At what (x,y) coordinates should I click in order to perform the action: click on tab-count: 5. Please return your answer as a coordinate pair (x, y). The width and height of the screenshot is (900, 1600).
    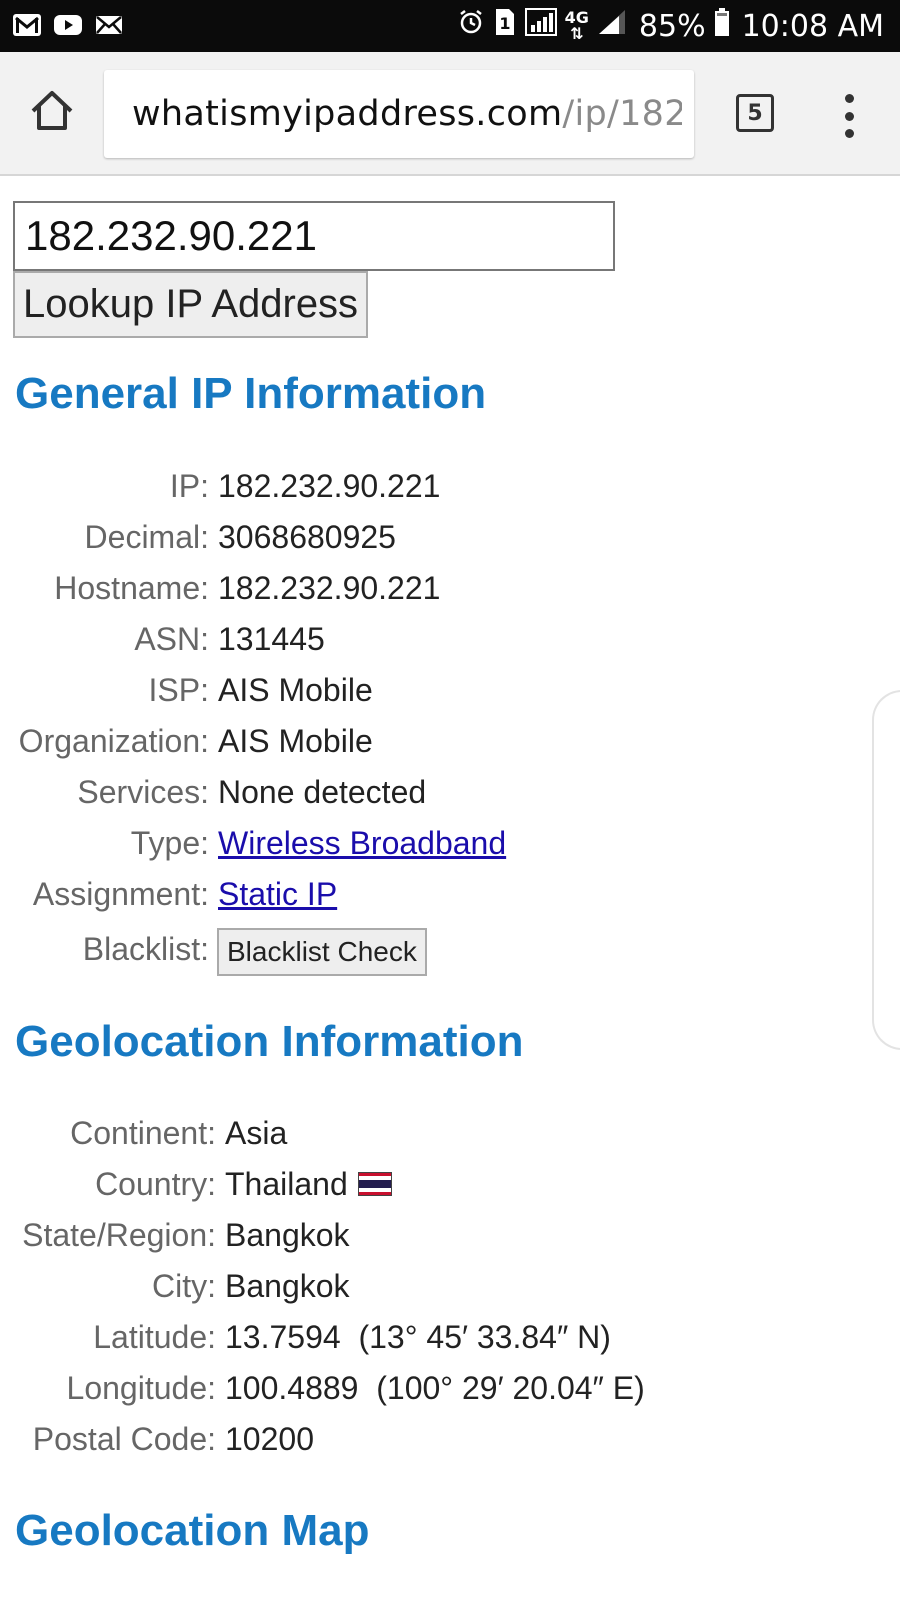
    Looking at the image, I should click on (755, 113).